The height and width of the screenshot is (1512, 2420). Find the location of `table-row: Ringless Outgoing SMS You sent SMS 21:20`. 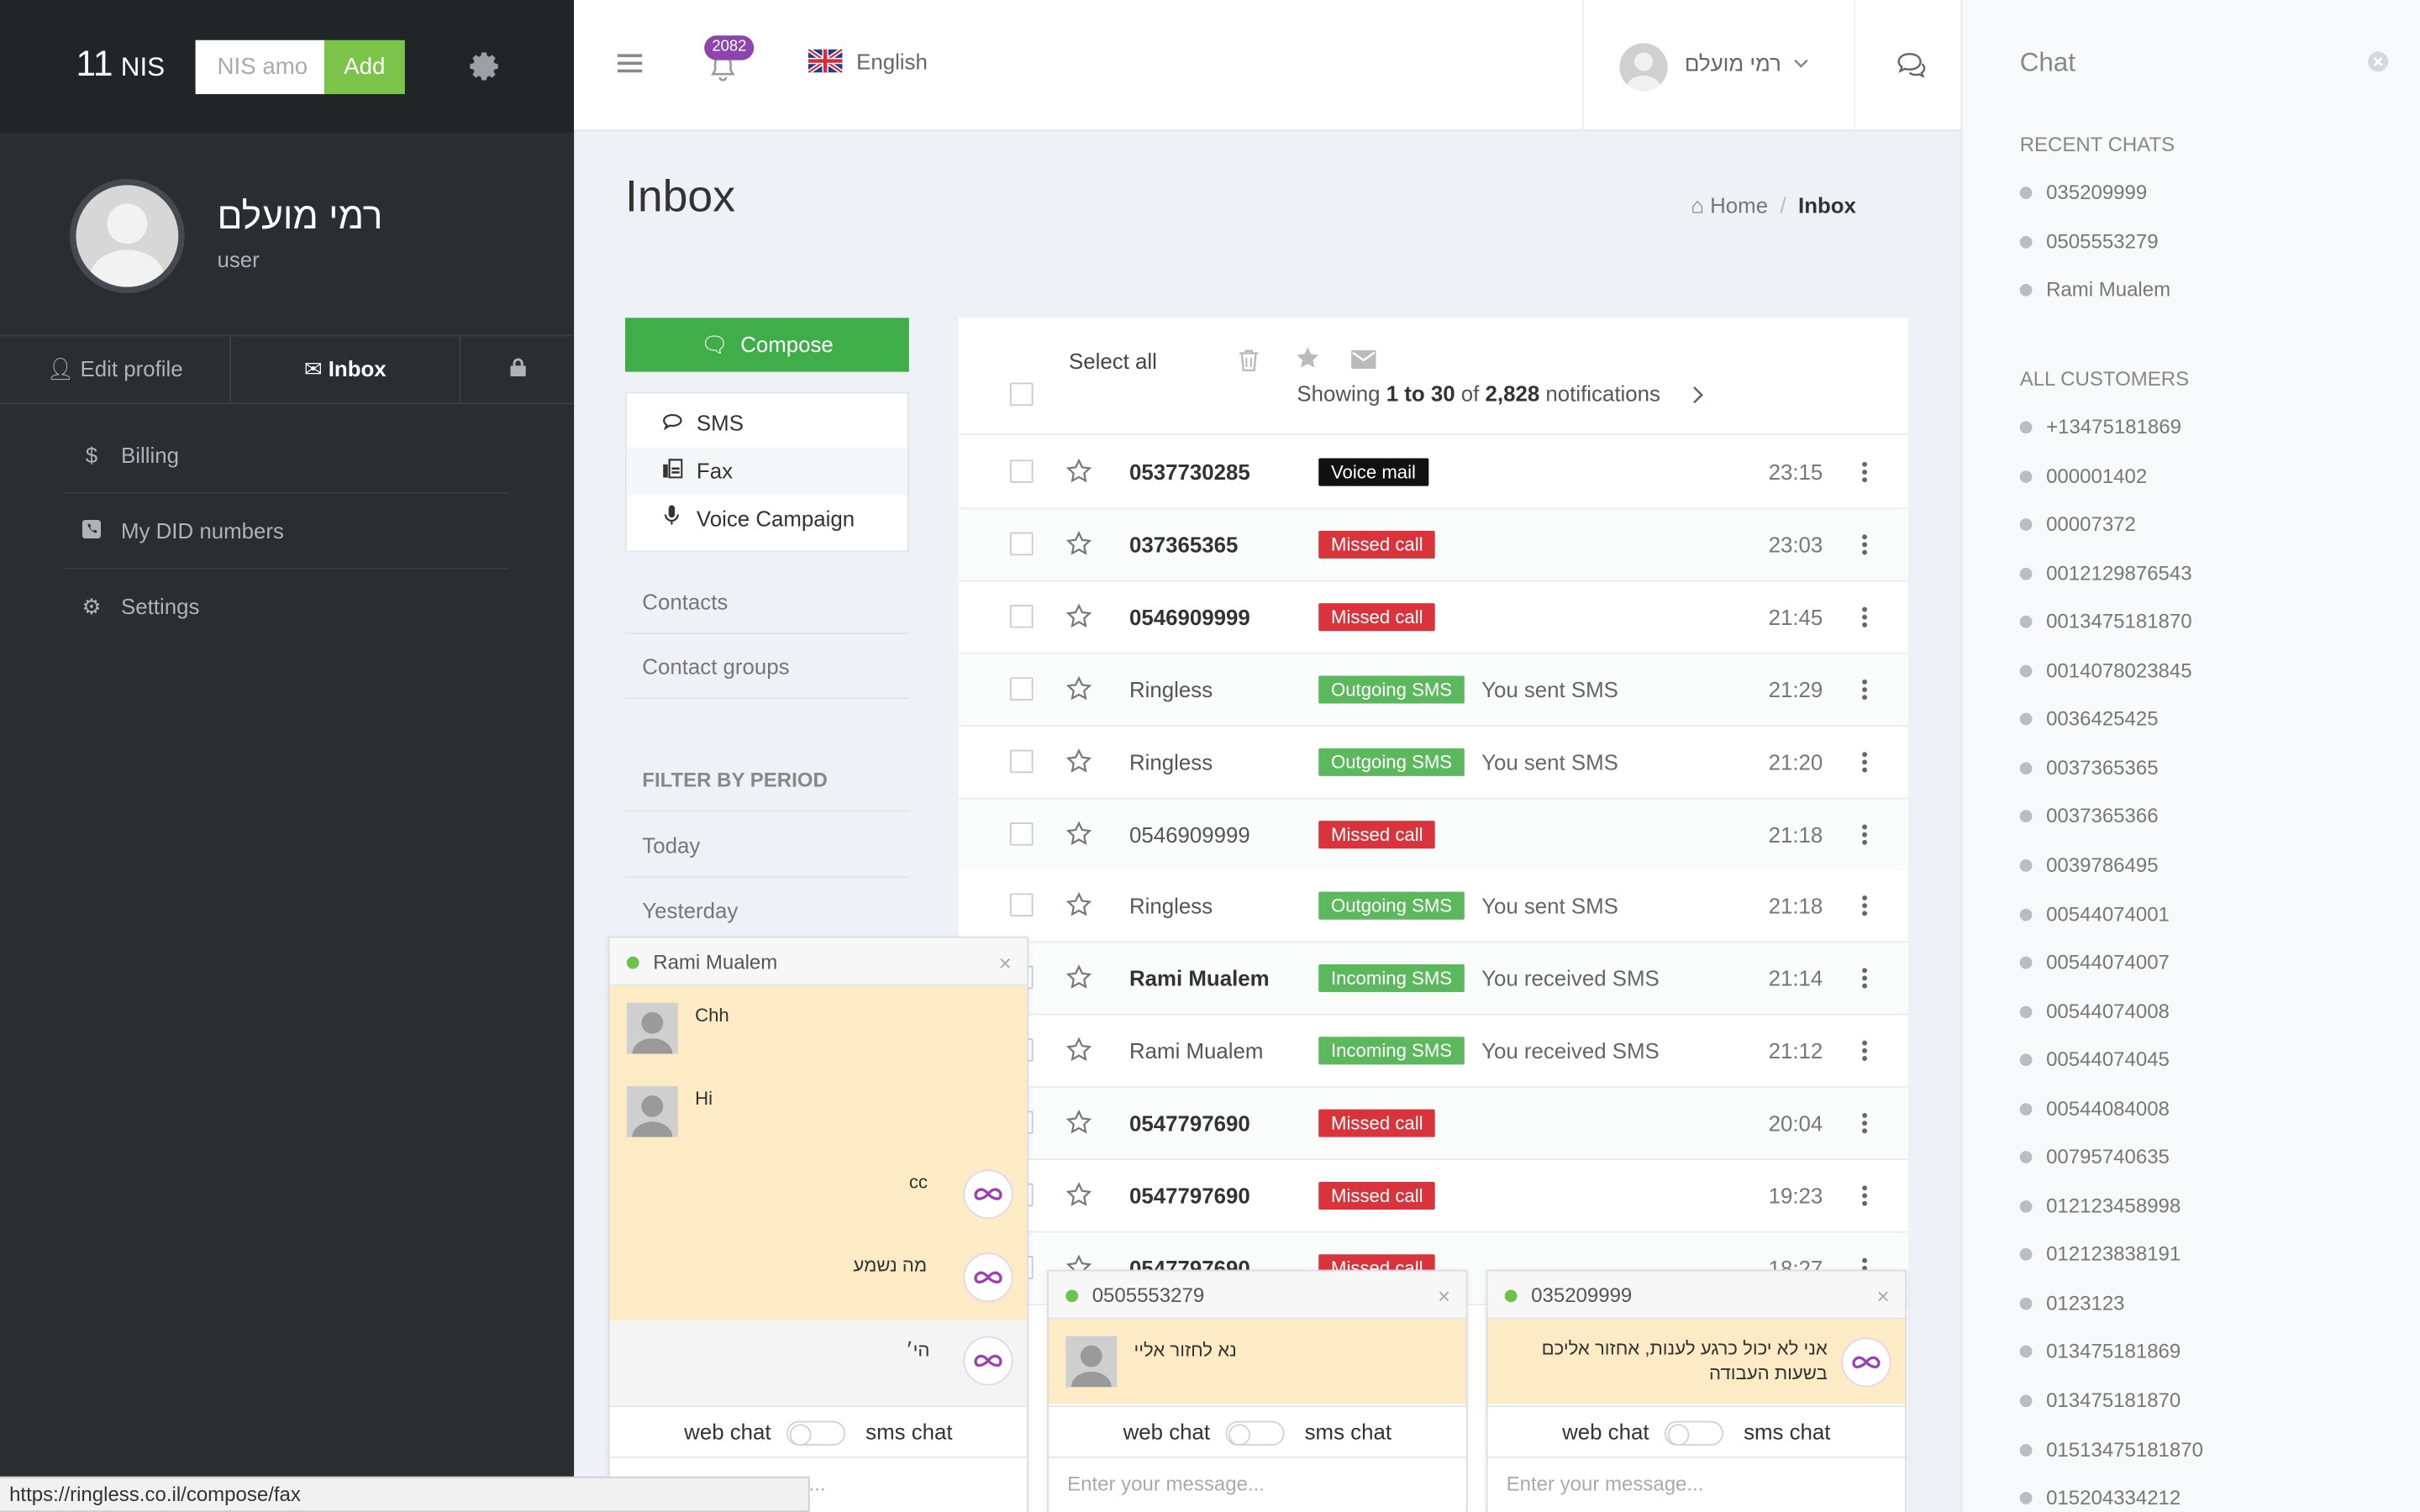

table-row: Ringless Outgoing SMS You sent SMS 21:20 is located at coordinates (1433, 762).